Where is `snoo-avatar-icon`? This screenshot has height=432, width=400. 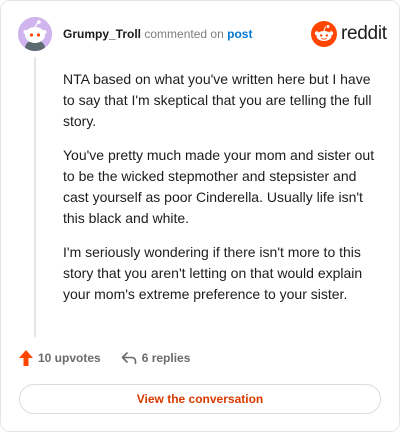 snoo-avatar-icon is located at coordinates (35, 34).